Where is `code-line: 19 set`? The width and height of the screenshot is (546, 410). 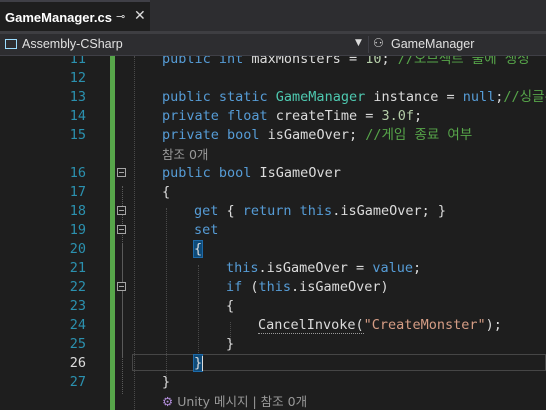
code-line: 19 set is located at coordinates (273, 230).